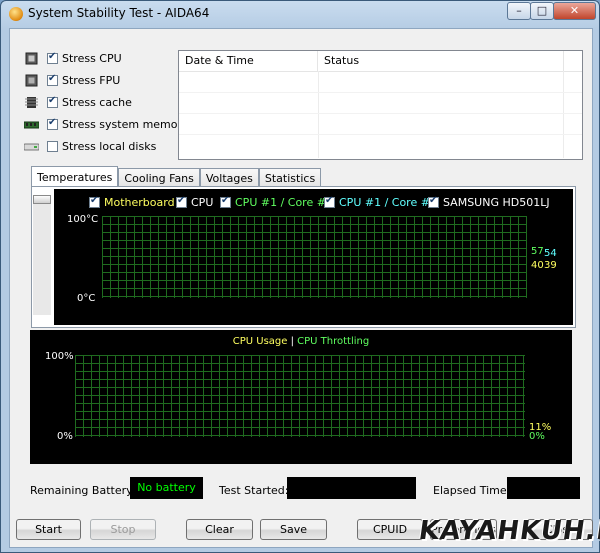 The width and height of the screenshot is (600, 553). I want to click on stress-fpu-option: Stress FPU, so click(72, 80).